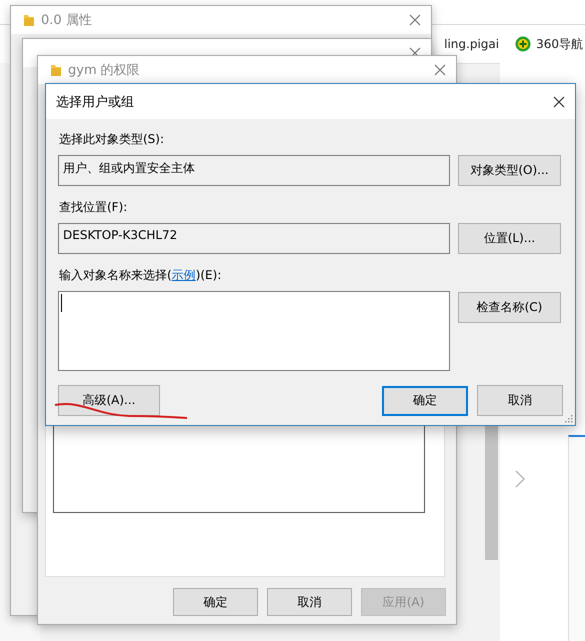 This screenshot has height=641, width=585. What do you see at coordinates (254, 170) in the screenshot?
I see `object-type-field: 用户、组或内置安全主体` at bounding box center [254, 170].